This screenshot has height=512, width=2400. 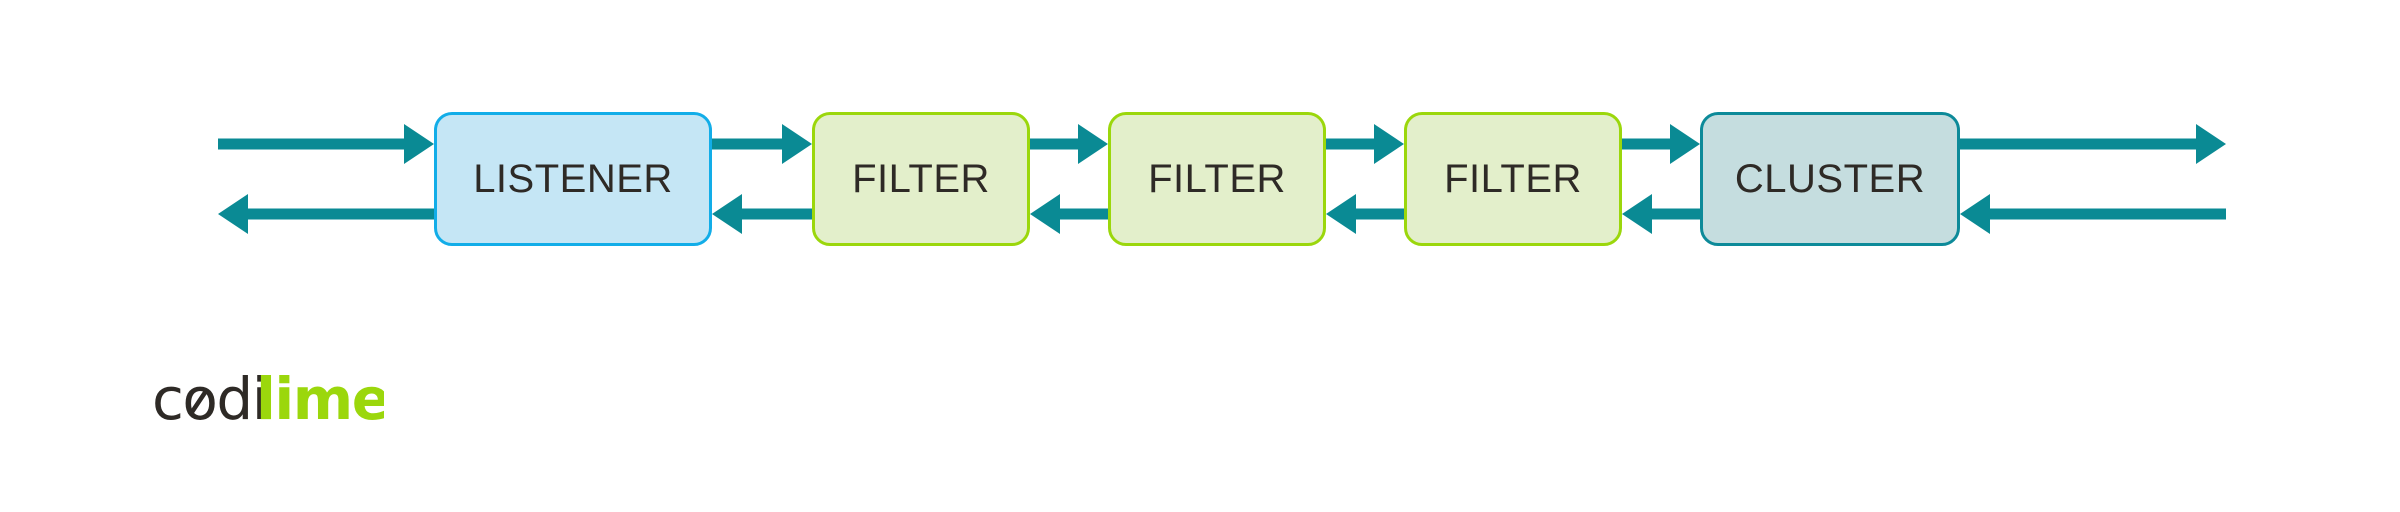 I want to click on node-filter-1-label: FILTER, so click(x=921, y=179).